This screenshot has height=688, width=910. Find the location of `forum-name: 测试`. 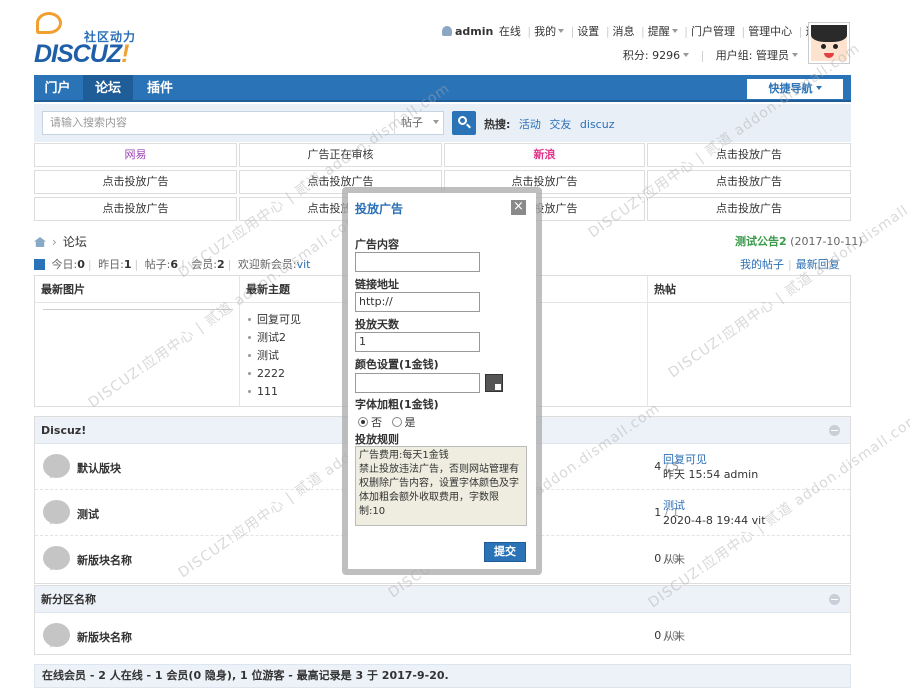

forum-name: 测试 is located at coordinates (88, 514).